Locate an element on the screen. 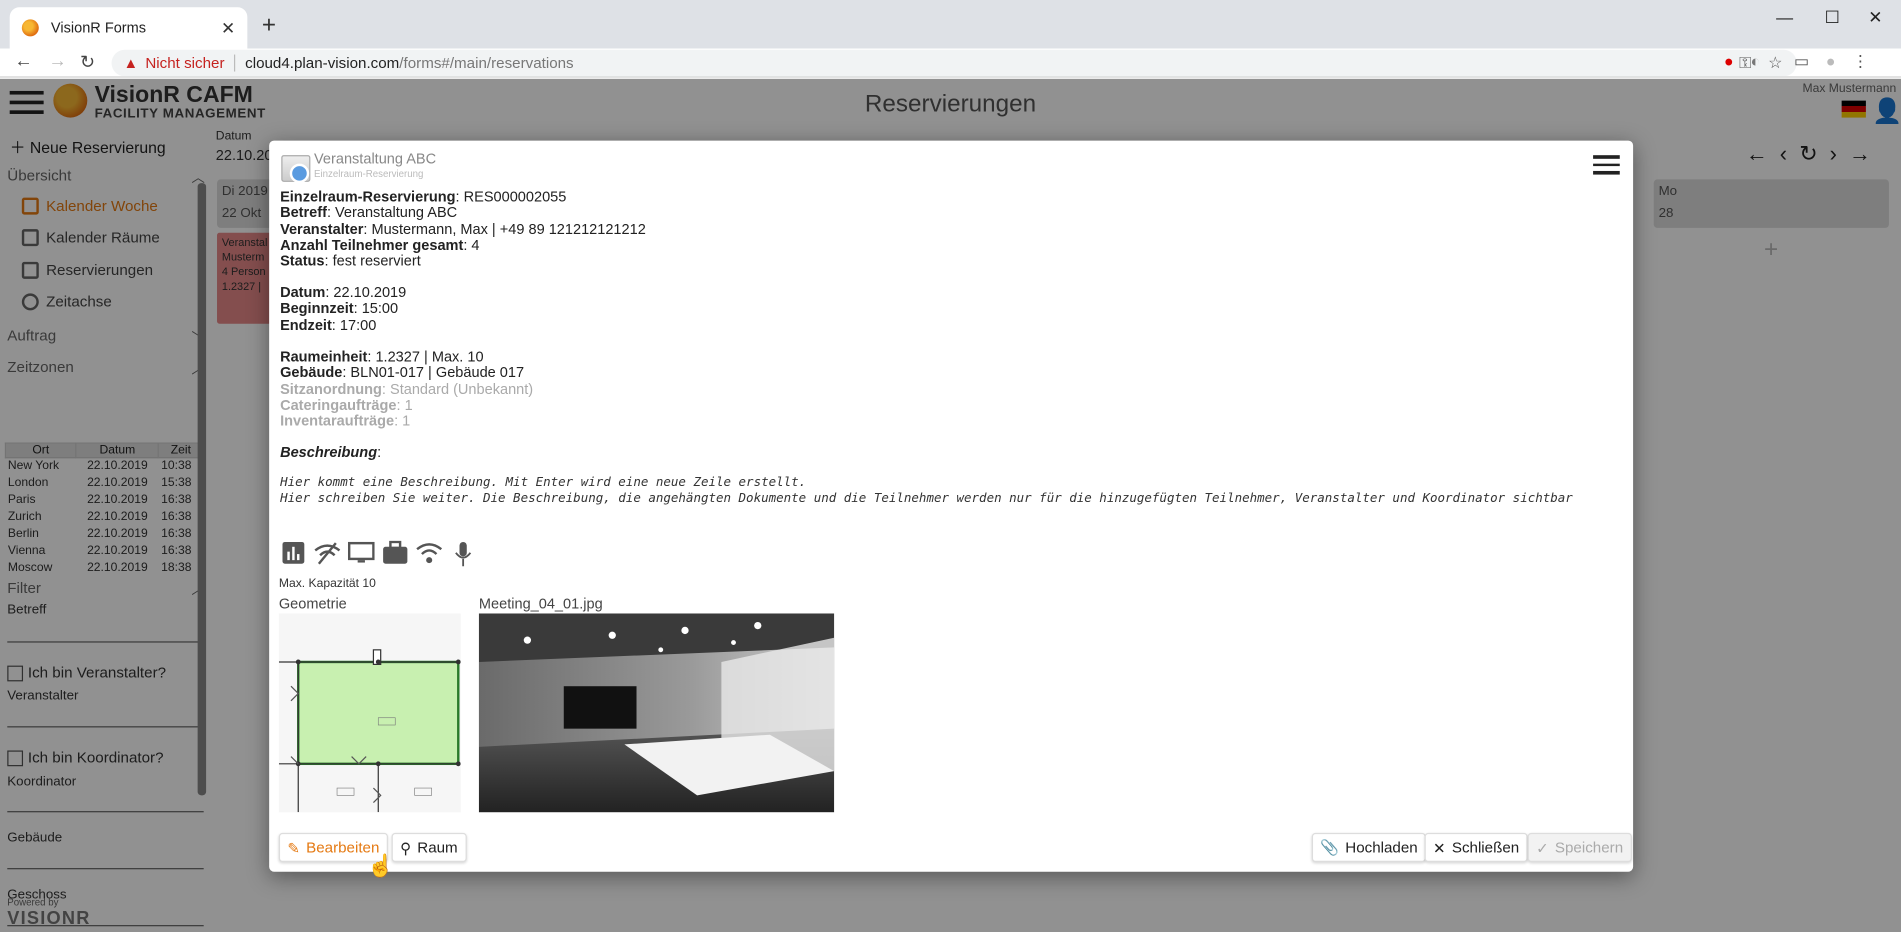 The height and width of the screenshot is (932, 1901). field-value: : 17:00 is located at coordinates (354, 324).